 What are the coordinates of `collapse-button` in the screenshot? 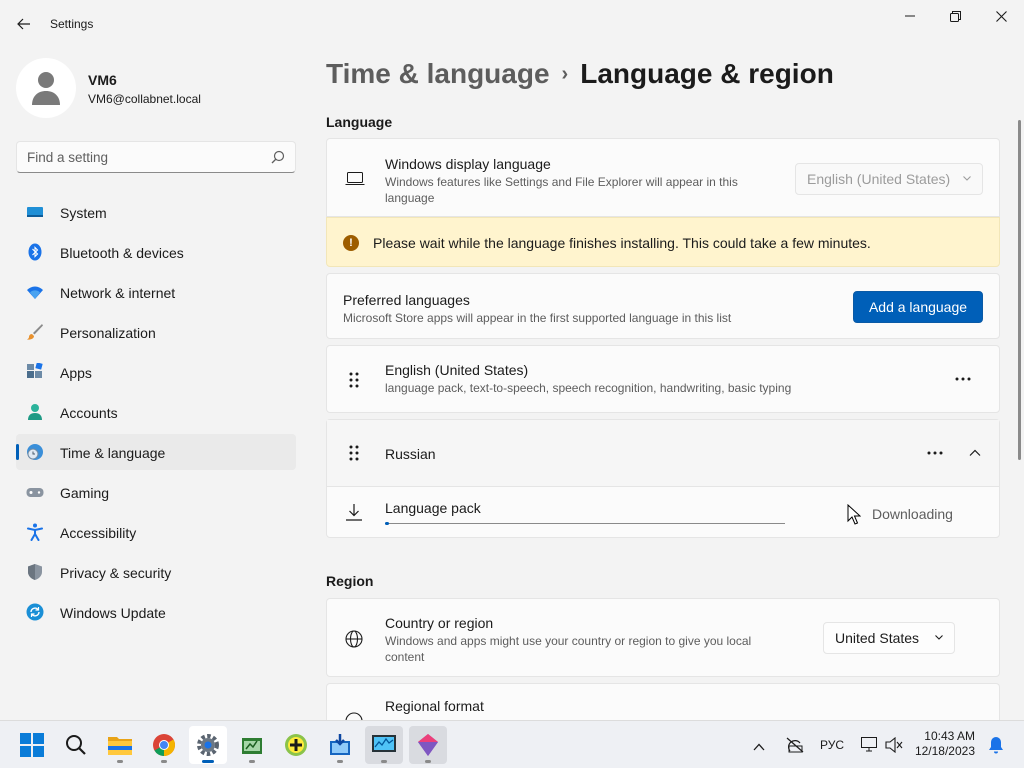 It's located at (975, 453).